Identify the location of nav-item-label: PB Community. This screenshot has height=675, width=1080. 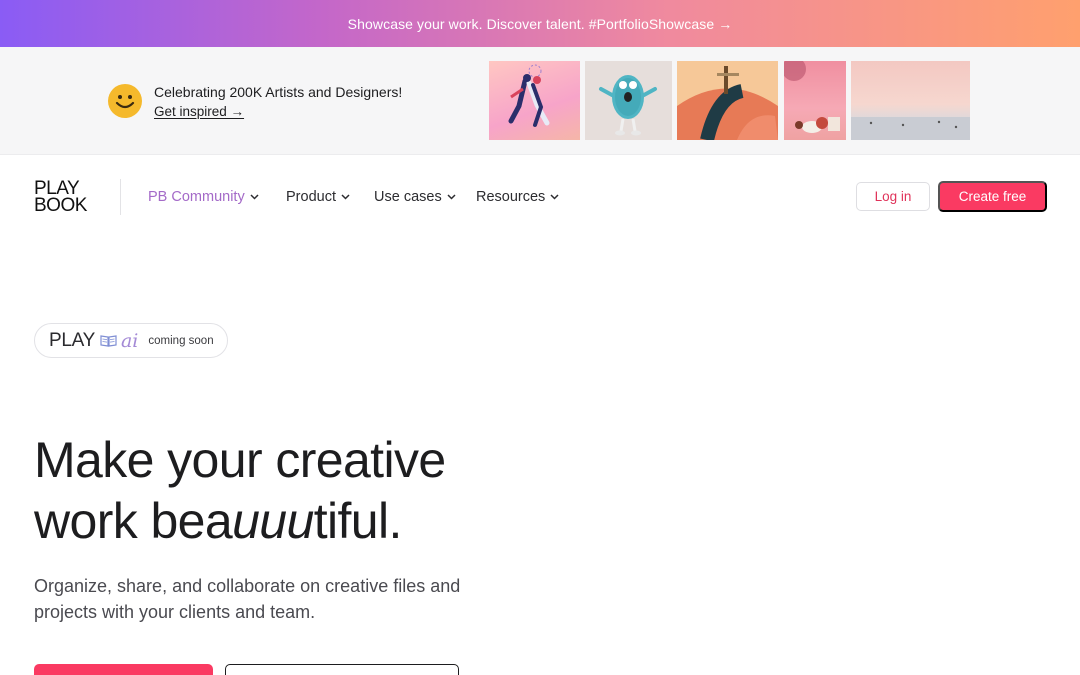
(196, 197).